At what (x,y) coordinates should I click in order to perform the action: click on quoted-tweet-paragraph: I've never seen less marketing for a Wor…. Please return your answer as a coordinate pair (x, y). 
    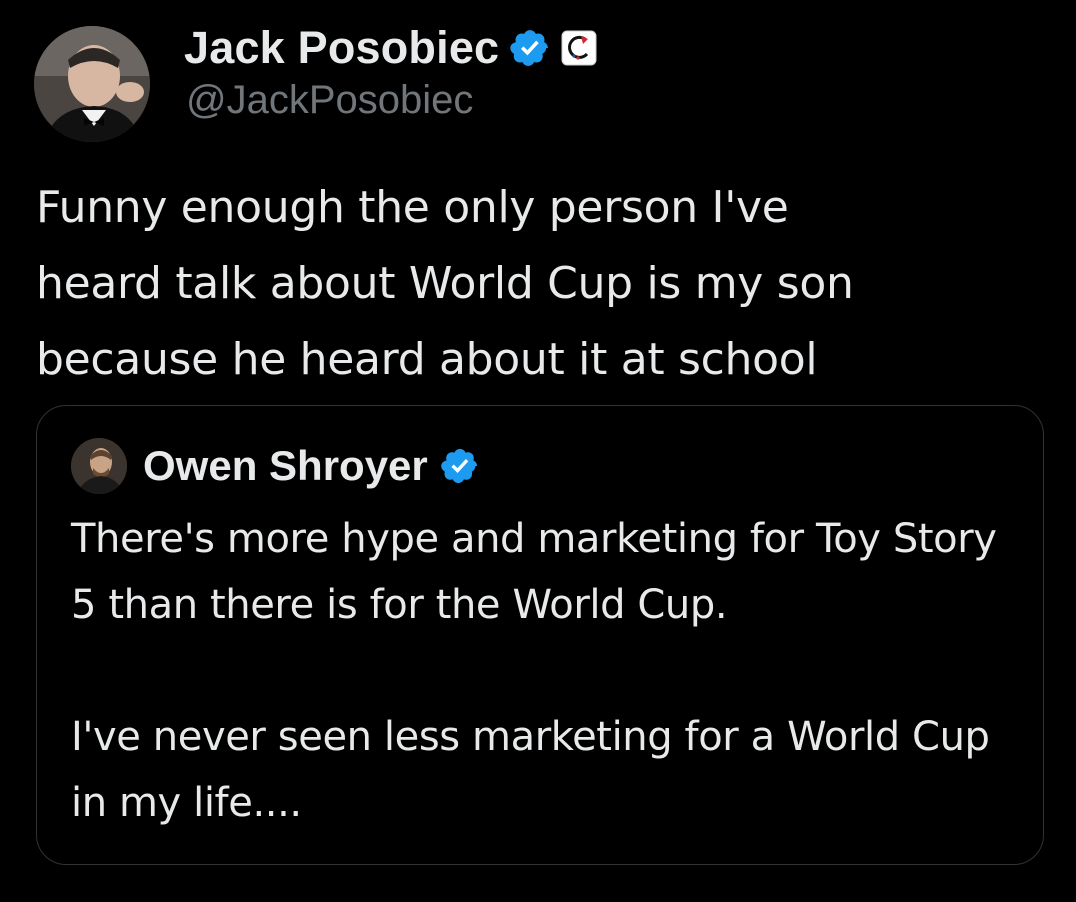
    Looking at the image, I should click on (530, 770).